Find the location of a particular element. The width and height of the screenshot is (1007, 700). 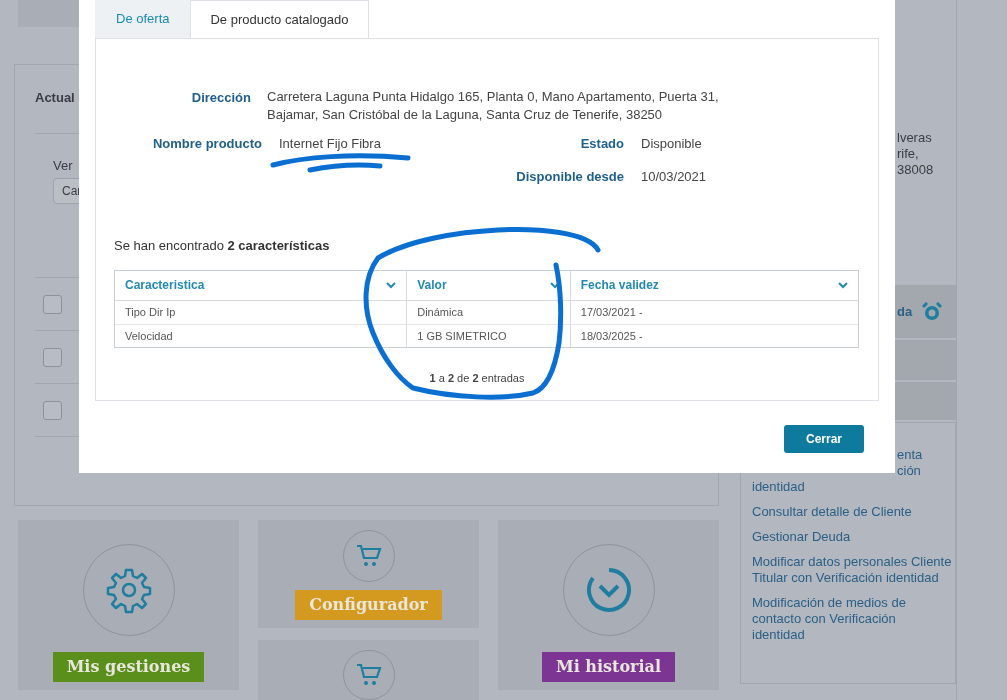

card-title: Actual is located at coordinates (55, 98).